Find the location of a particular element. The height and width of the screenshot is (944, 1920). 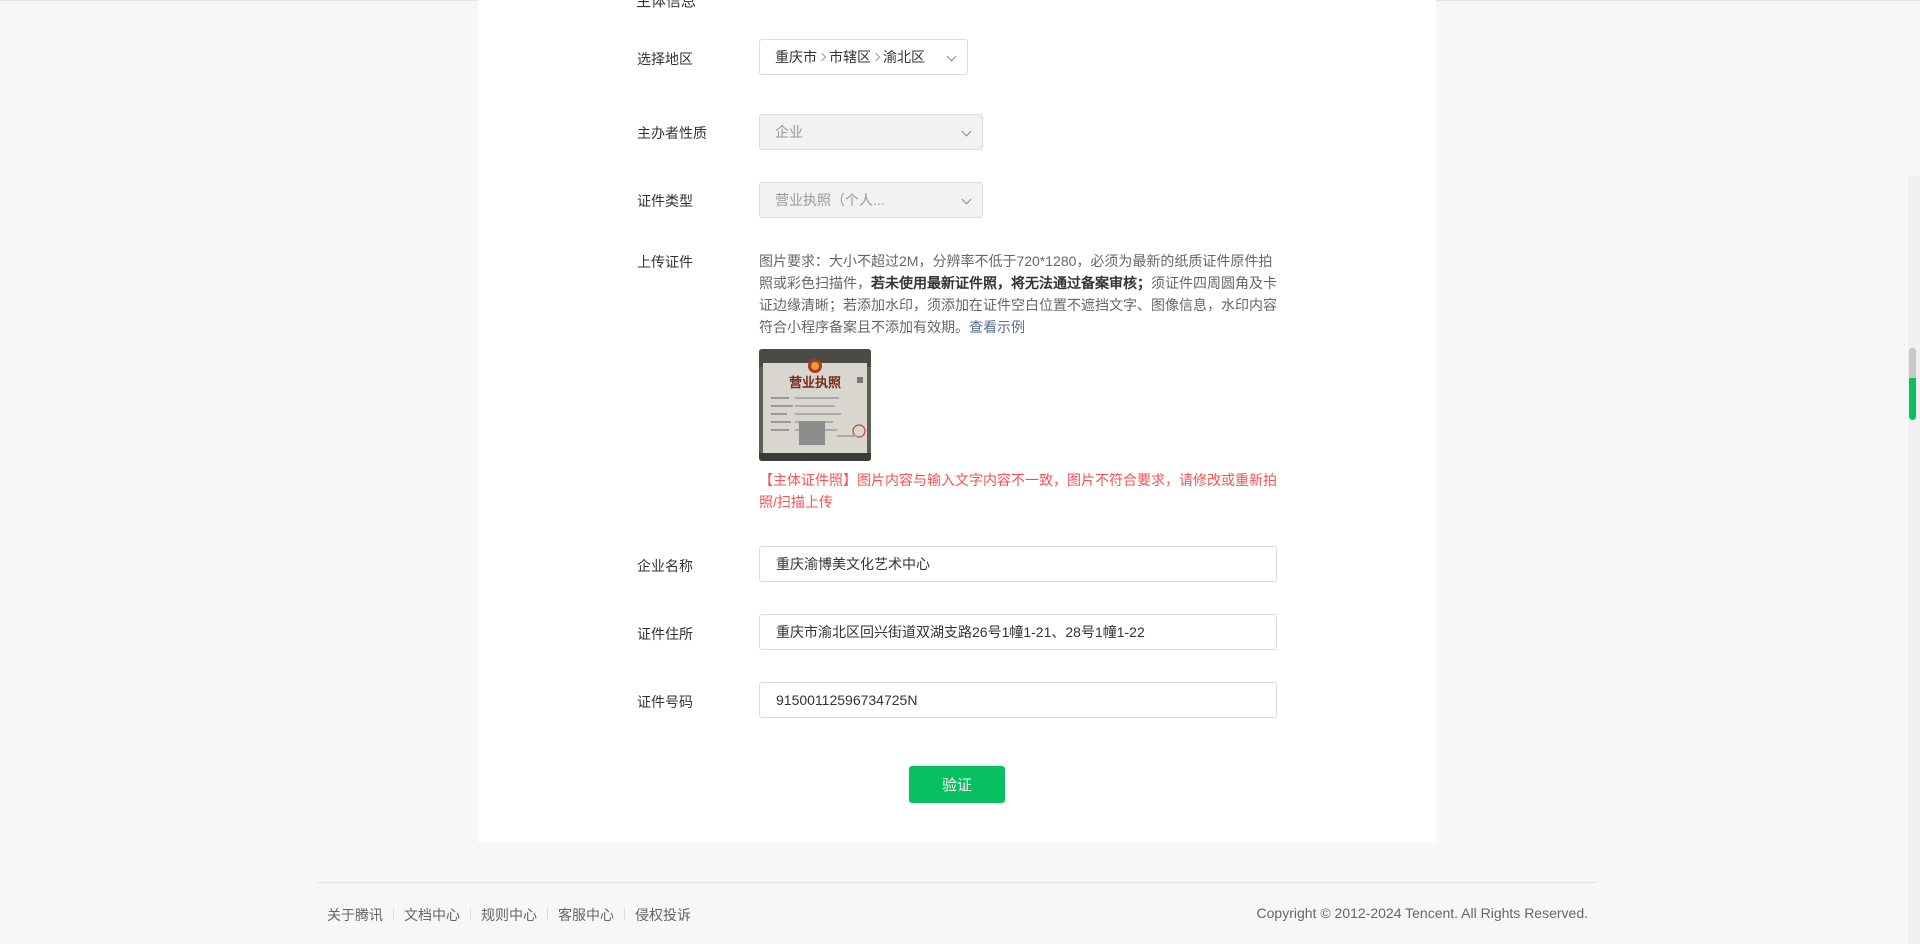

scrollbar-thumb is located at coordinates (1912, 384).